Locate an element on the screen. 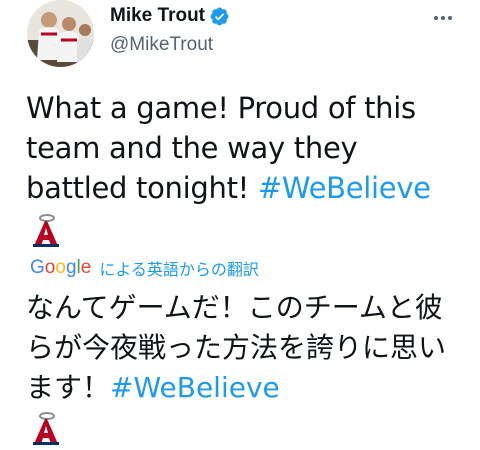 Image resolution: width=480 pixels, height=450 pixels. more-options-icon is located at coordinates (443, 18).